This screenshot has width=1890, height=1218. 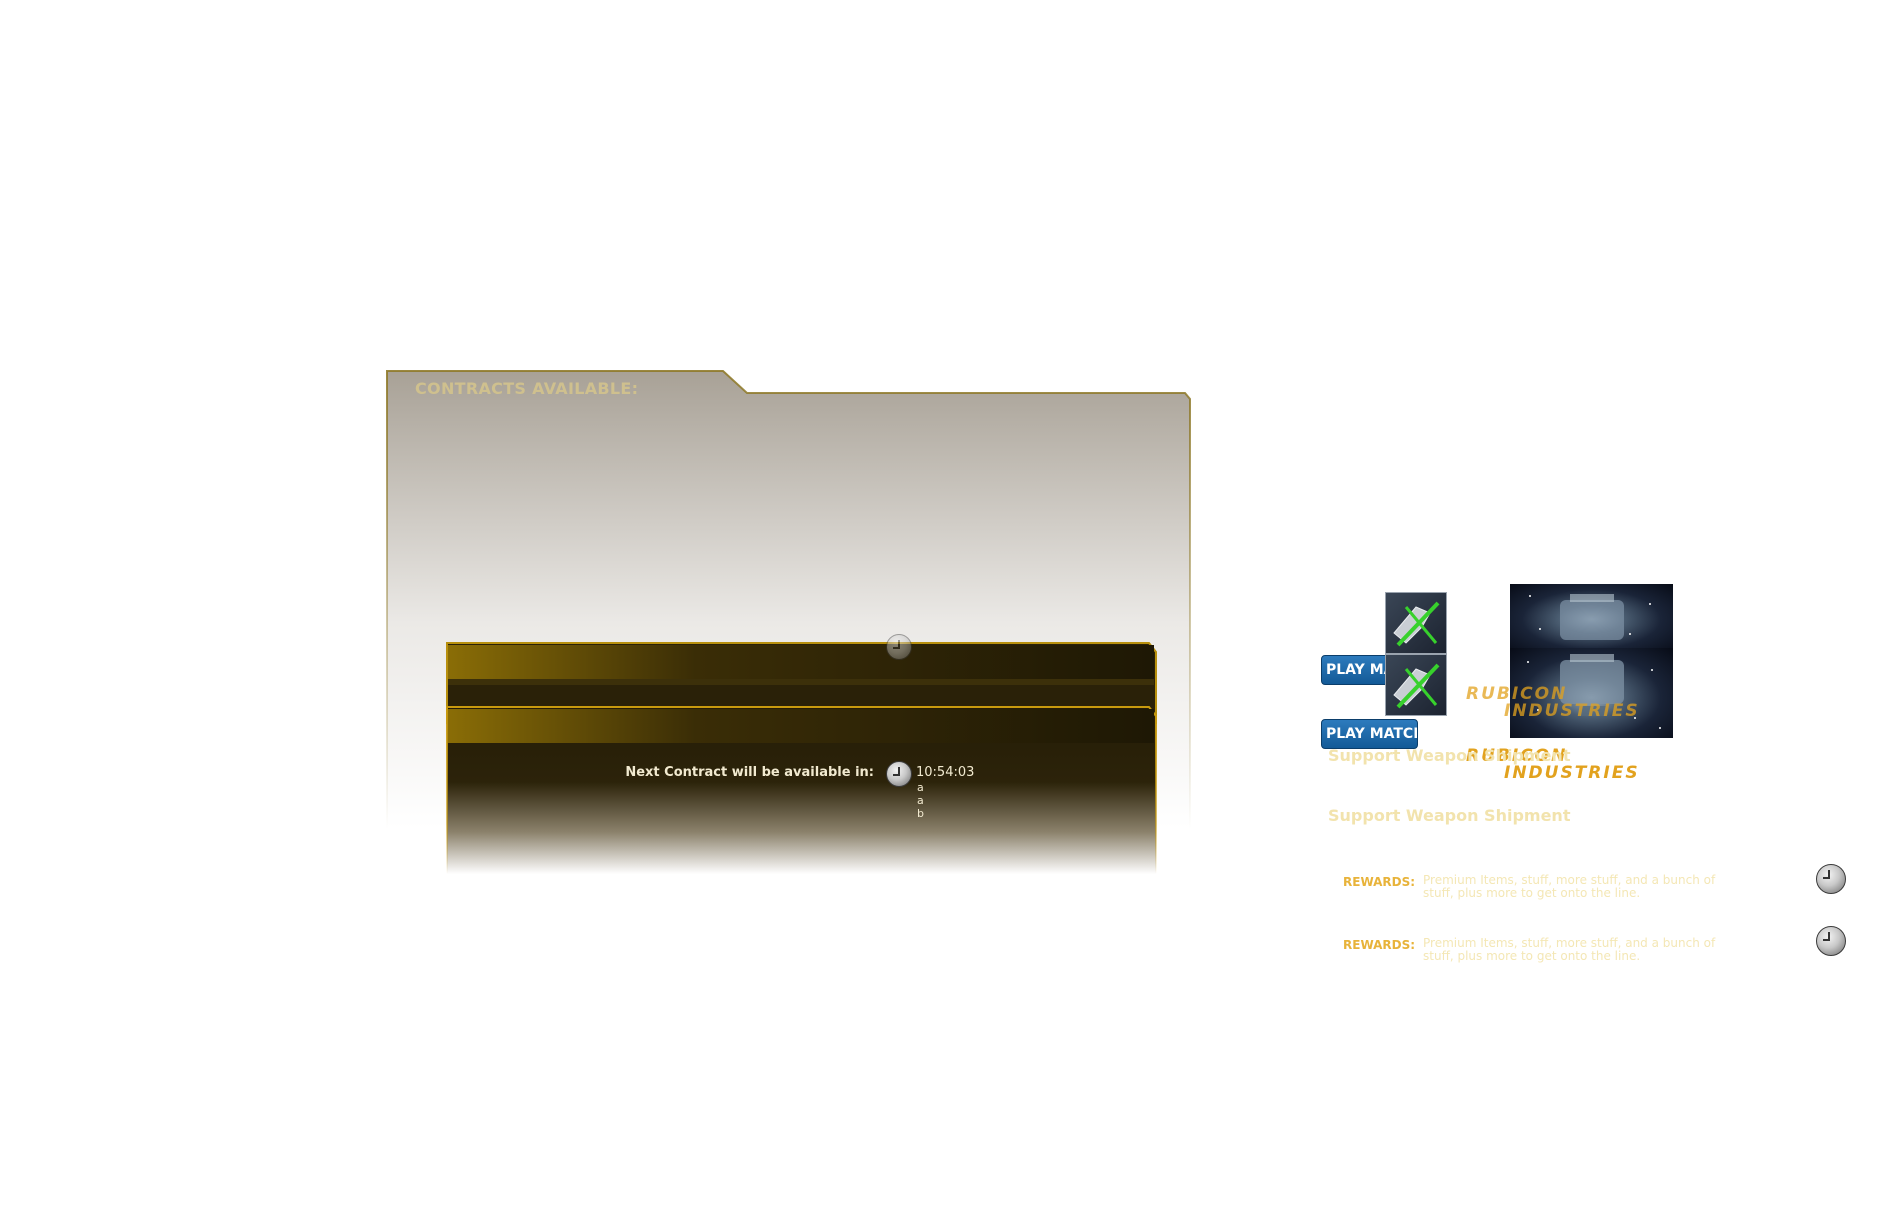 What do you see at coordinates (1591, 616) in the screenshot?
I see `contract-image` at bounding box center [1591, 616].